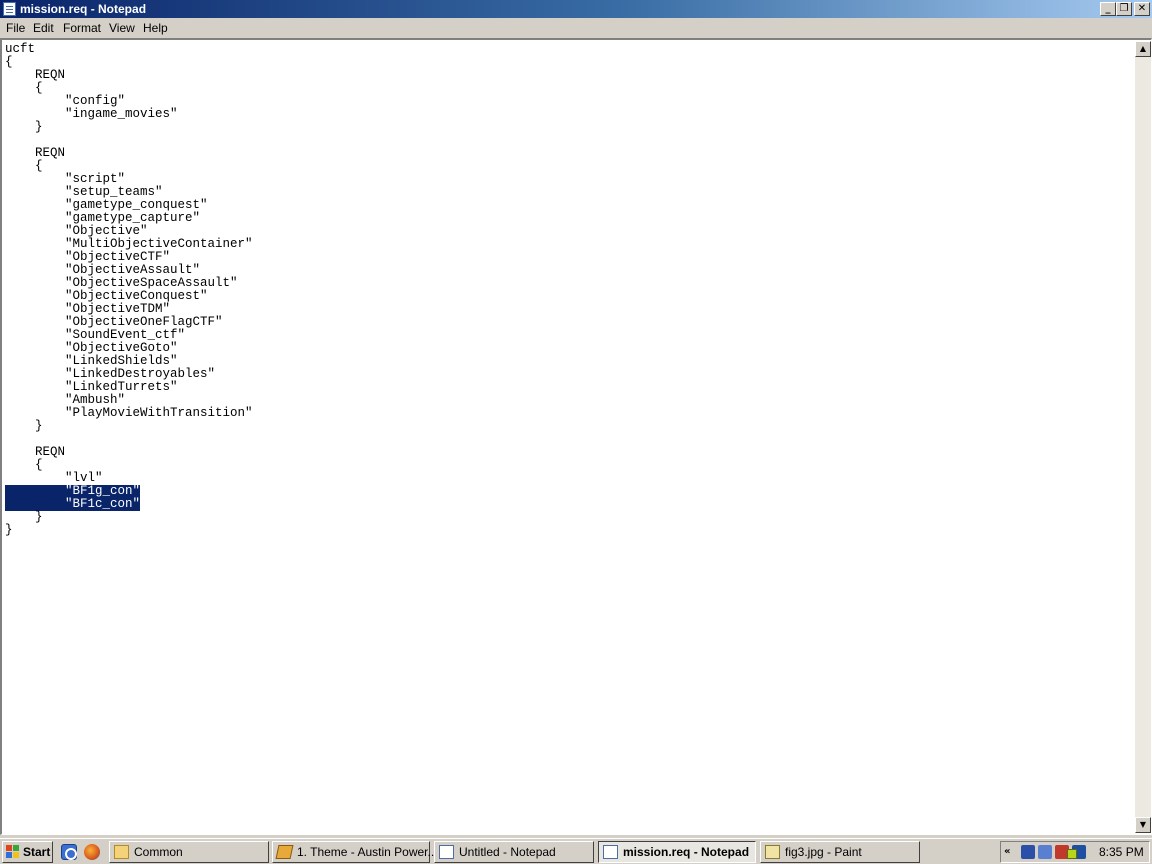  Describe the element at coordinates (69, 852) in the screenshot. I see `internet-explorer-icon` at that location.